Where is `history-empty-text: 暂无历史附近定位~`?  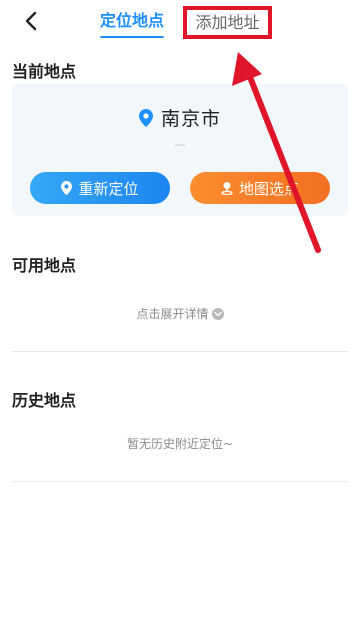 history-empty-text: 暂无历史附近定位~ is located at coordinates (180, 444).